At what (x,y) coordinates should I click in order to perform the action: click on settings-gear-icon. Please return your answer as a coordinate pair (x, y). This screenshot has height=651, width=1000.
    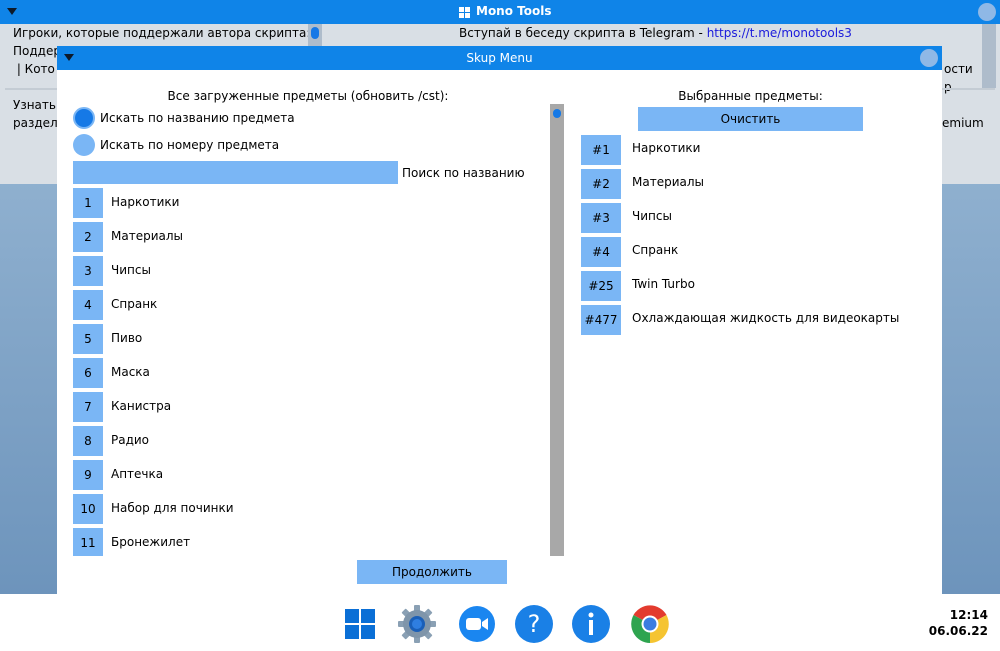
    Looking at the image, I should click on (417, 624).